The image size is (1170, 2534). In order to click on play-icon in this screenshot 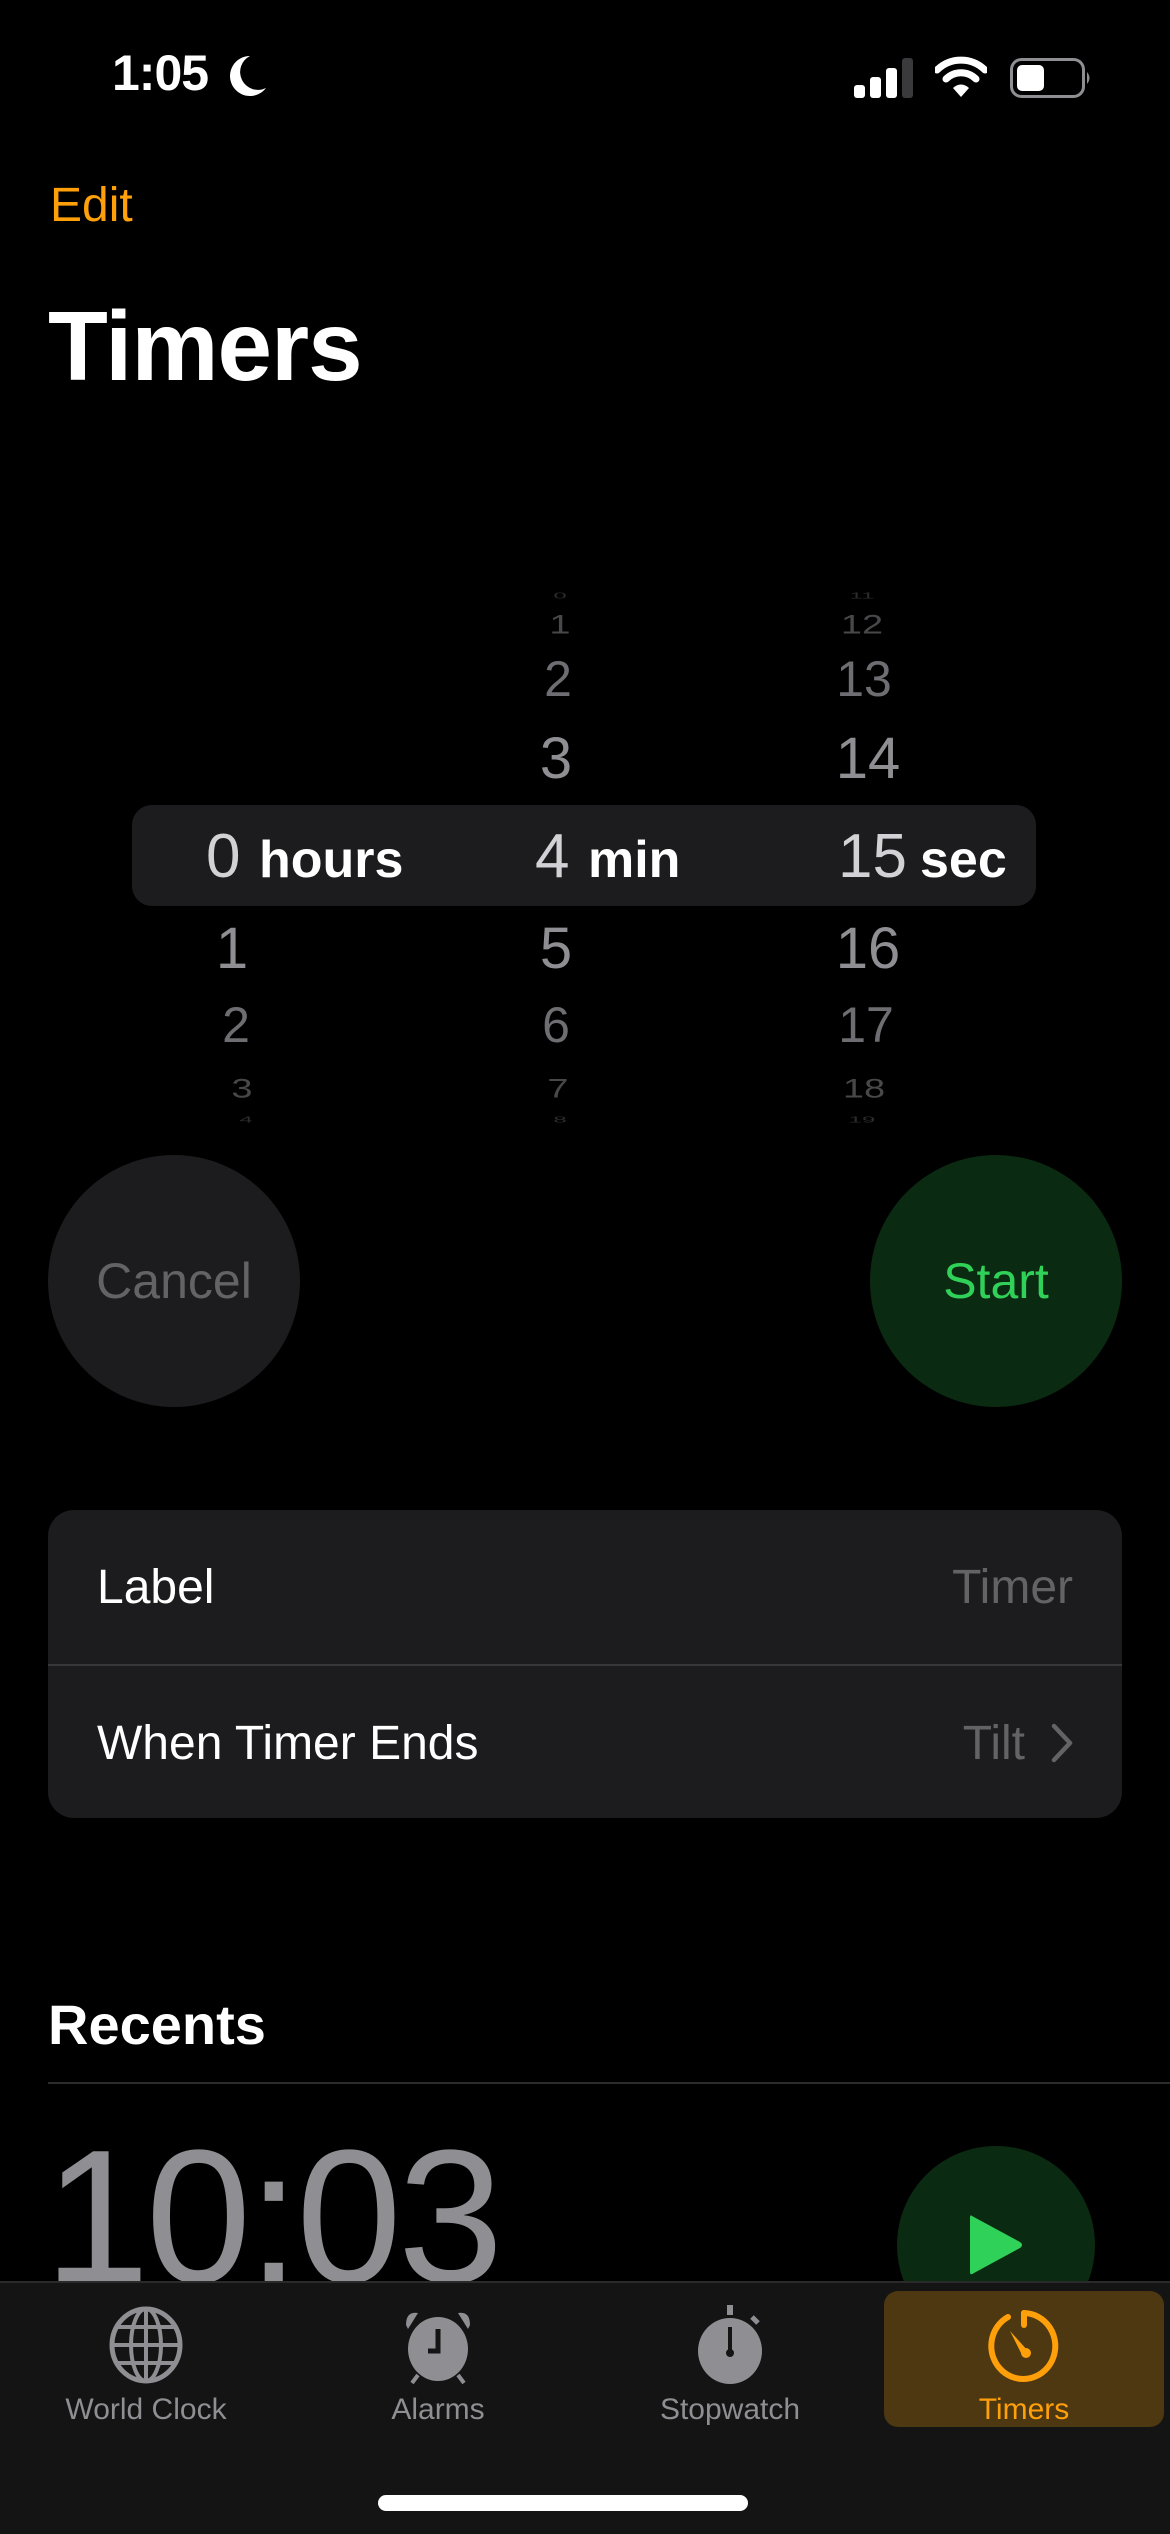, I will do `click(996, 2245)`.